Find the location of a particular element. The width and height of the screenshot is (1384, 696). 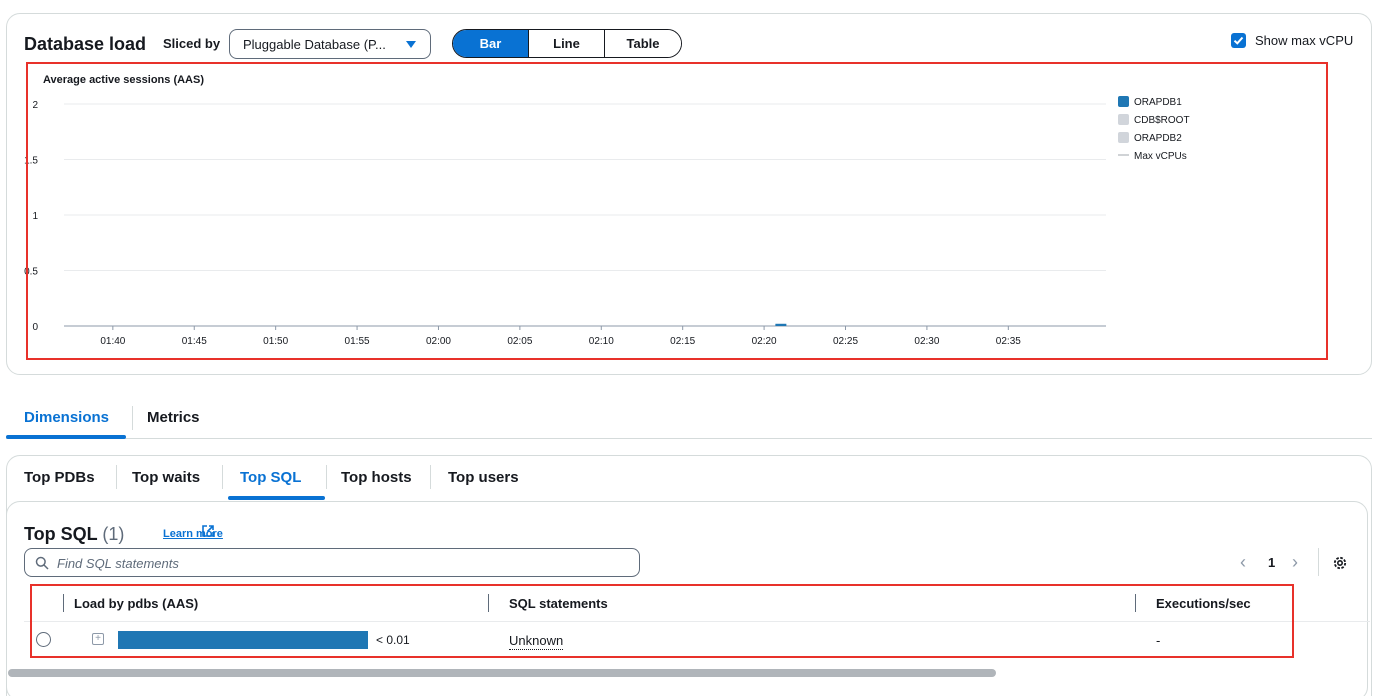

scrollbar-thumb is located at coordinates (502, 673).